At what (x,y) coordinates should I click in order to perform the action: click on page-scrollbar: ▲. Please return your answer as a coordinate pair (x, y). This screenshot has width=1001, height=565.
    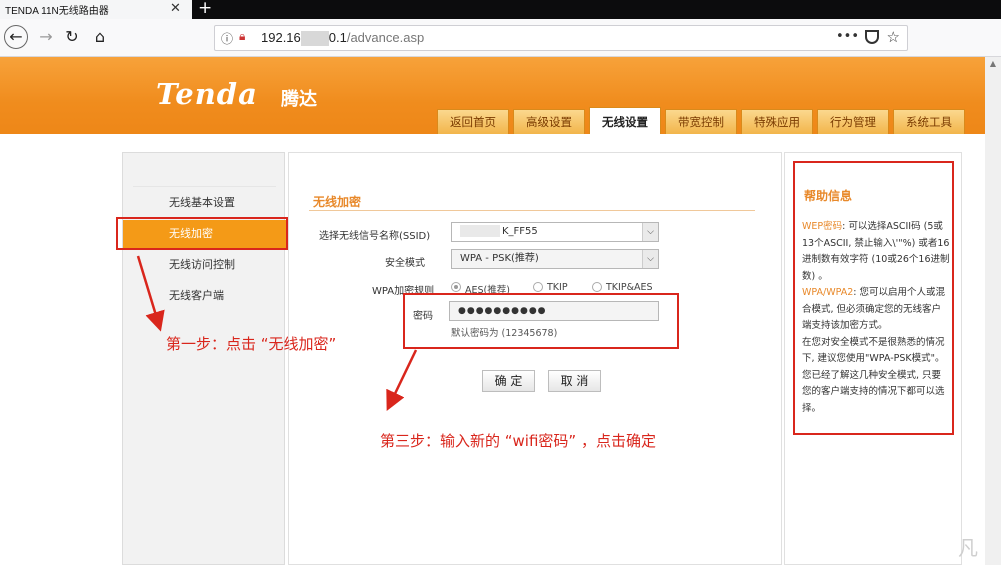
    Looking at the image, I should click on (993, 311).